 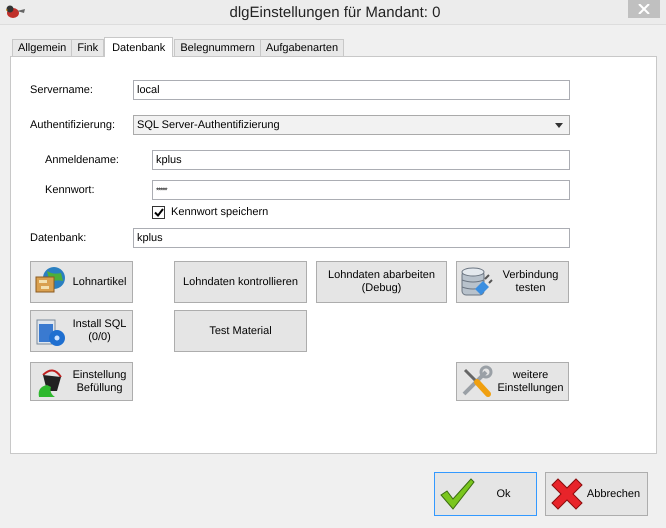 What do you see at coordinates (644, 9) in the screenshot?
I see `close-icon` at bounding box center [644, 9].